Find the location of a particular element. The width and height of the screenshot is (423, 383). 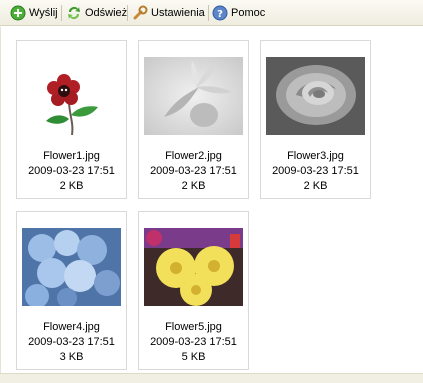

file-thumbnail-flower3: Flower3.jpg 2009-03-23 17:51 2 KB is located at coordinates (315, 119).